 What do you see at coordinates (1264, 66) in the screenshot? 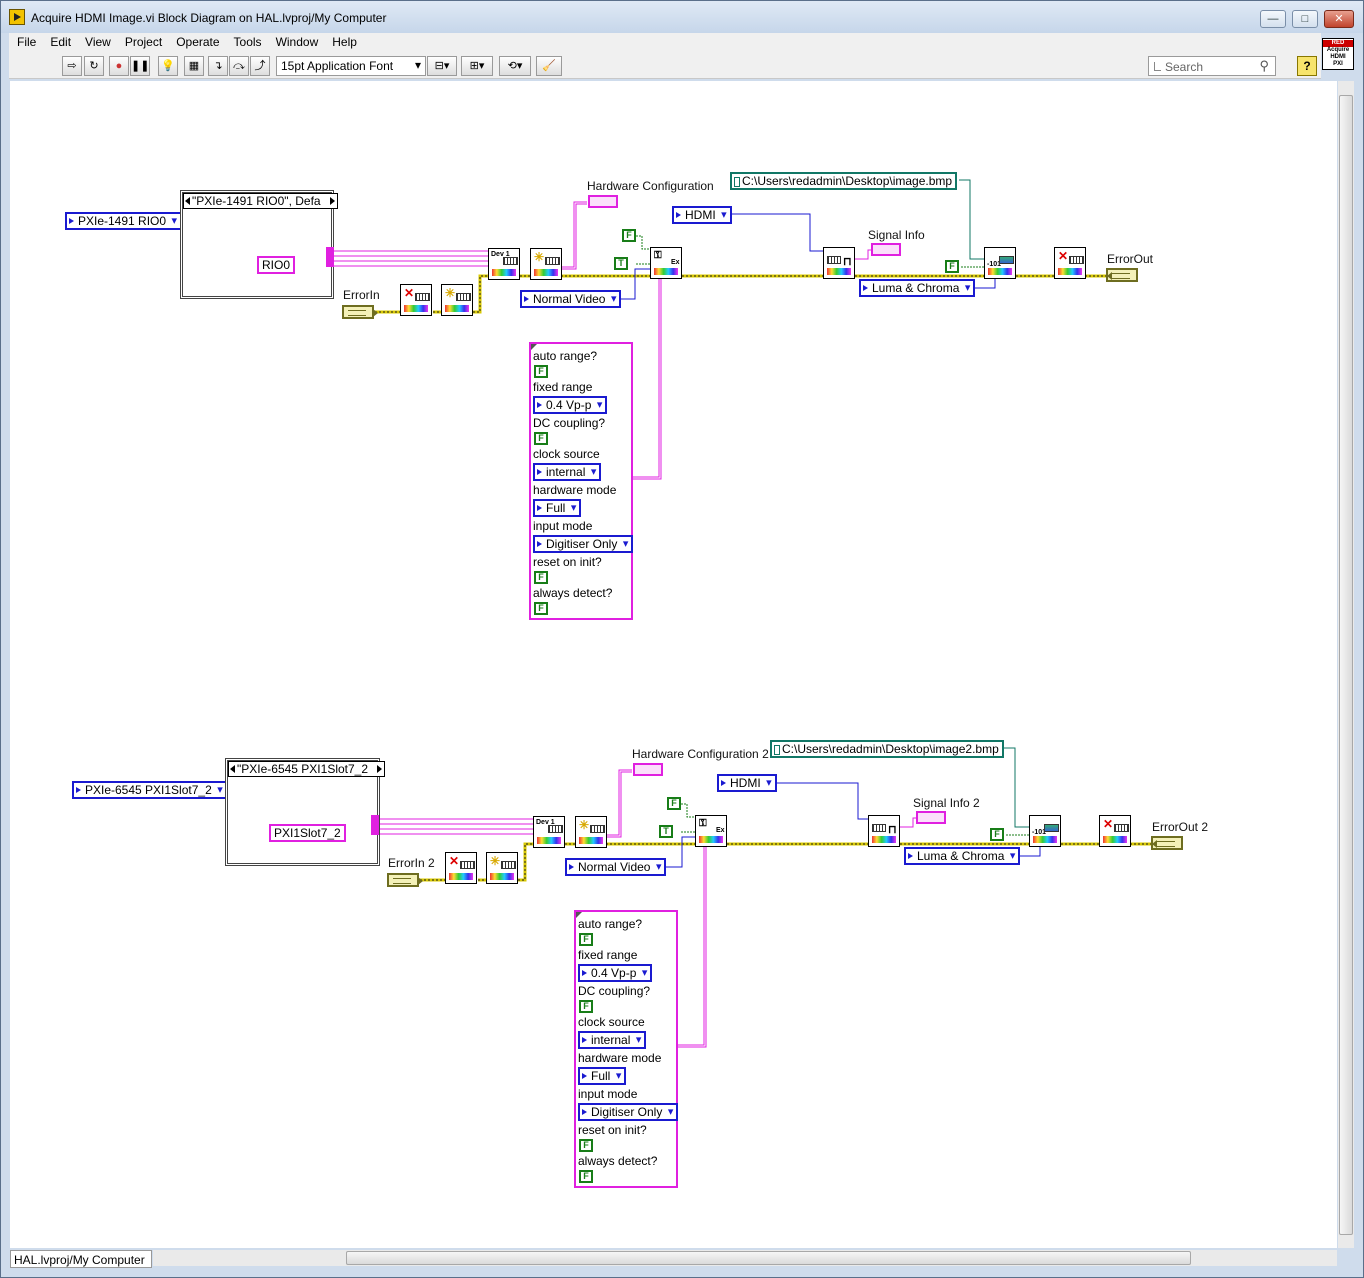
I see `search-icon: ⚲` at bounding box center [1264, 66].